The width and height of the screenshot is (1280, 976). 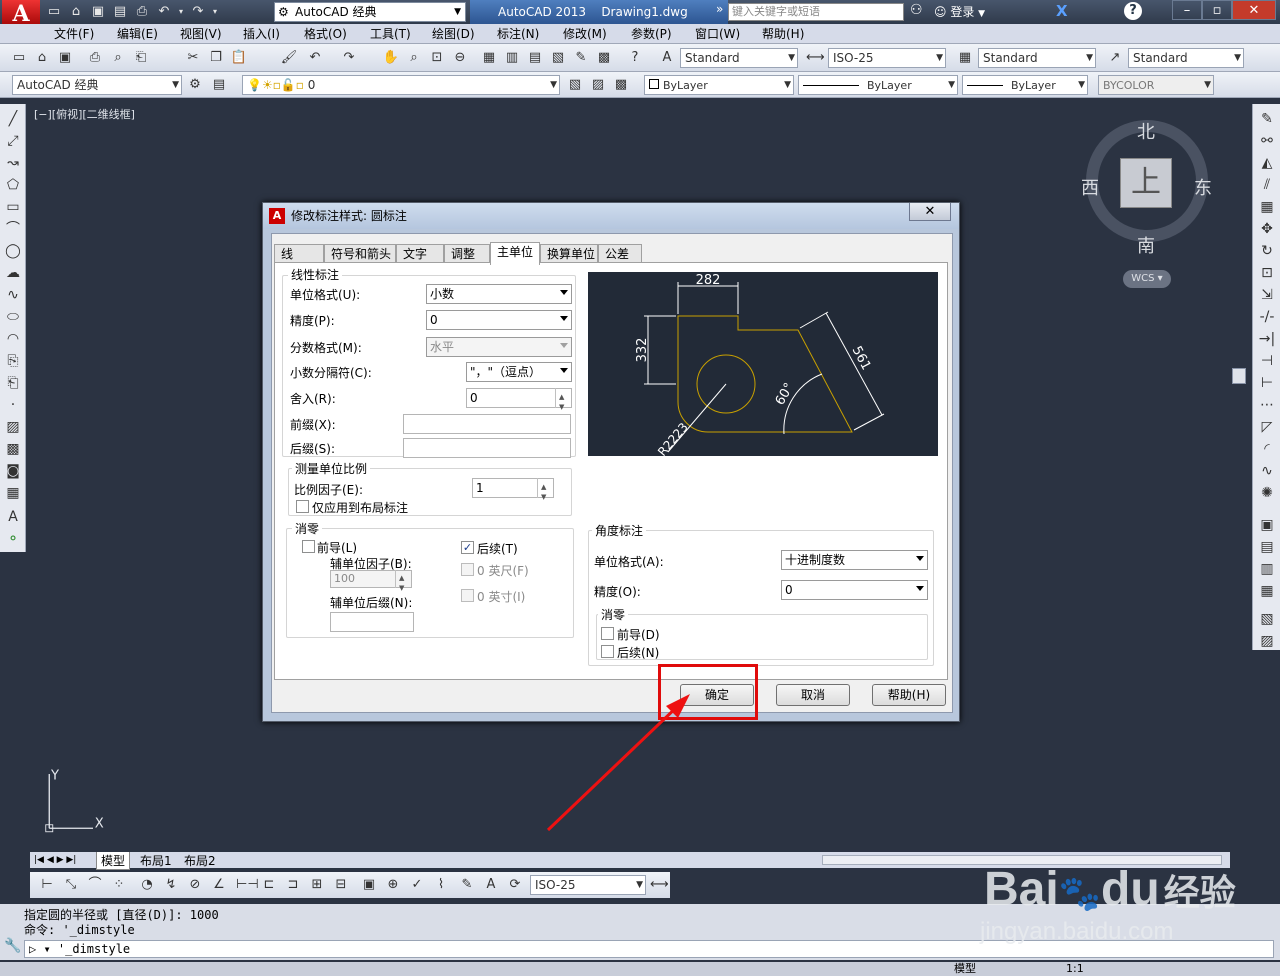 What do you see at coordinates (341, 885) in the screenshot?
I see `dim-break-icon: ⊟` at bounding box center [341, 885].